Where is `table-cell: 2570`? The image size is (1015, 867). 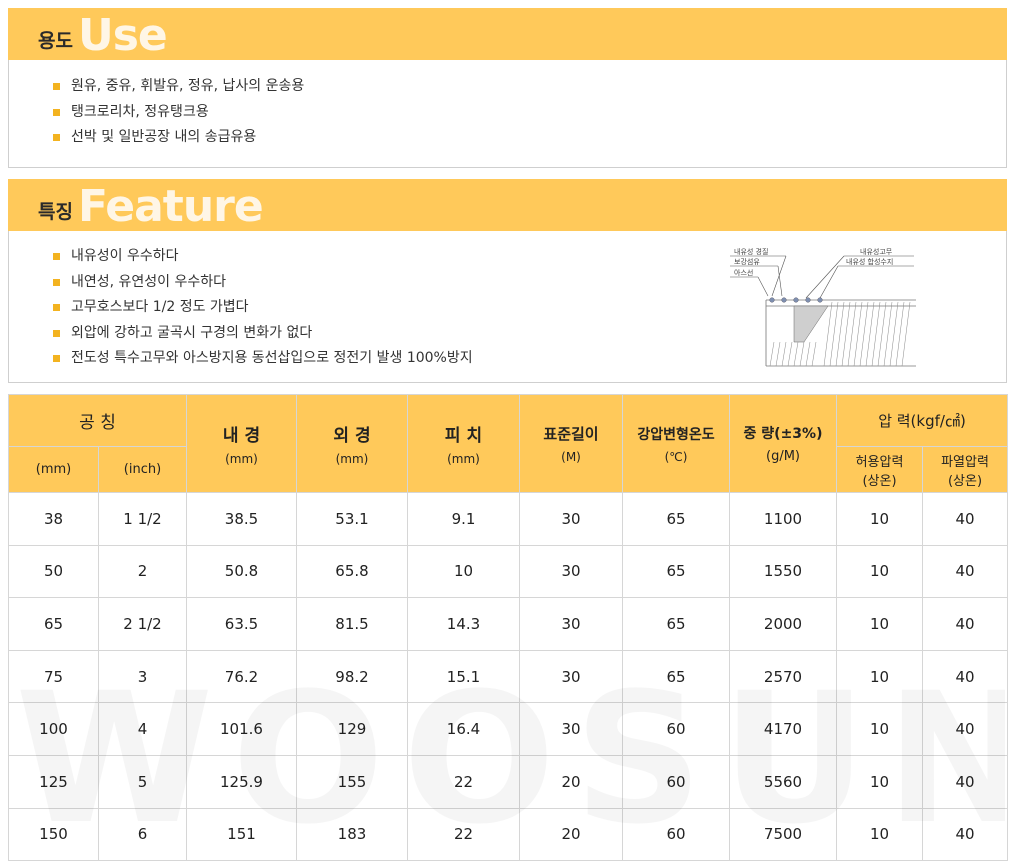
table-cell: 2570 is located at coordinates (783, 676).